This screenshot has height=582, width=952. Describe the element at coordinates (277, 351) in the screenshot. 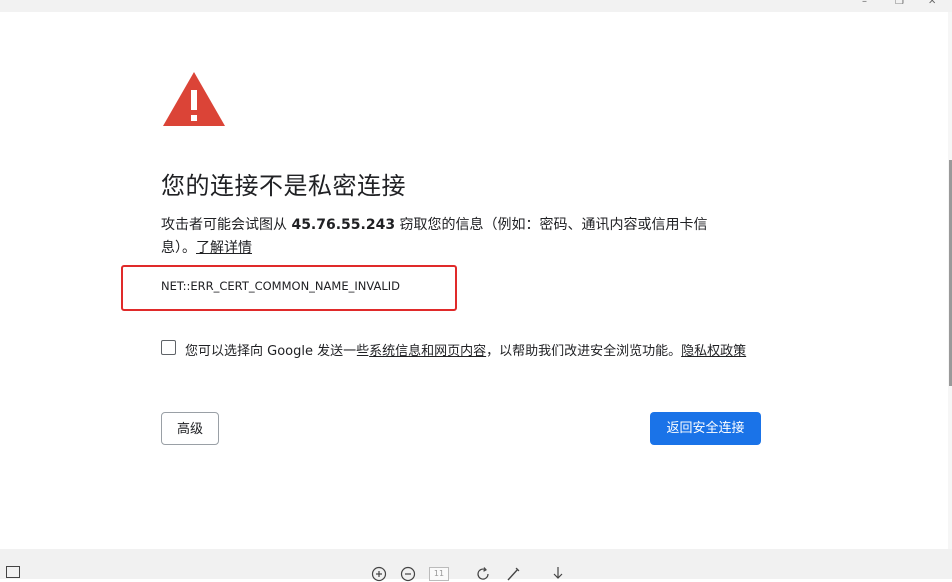

I see `optin-prefix: 您可以选择向 Google 发送一些` at that location.